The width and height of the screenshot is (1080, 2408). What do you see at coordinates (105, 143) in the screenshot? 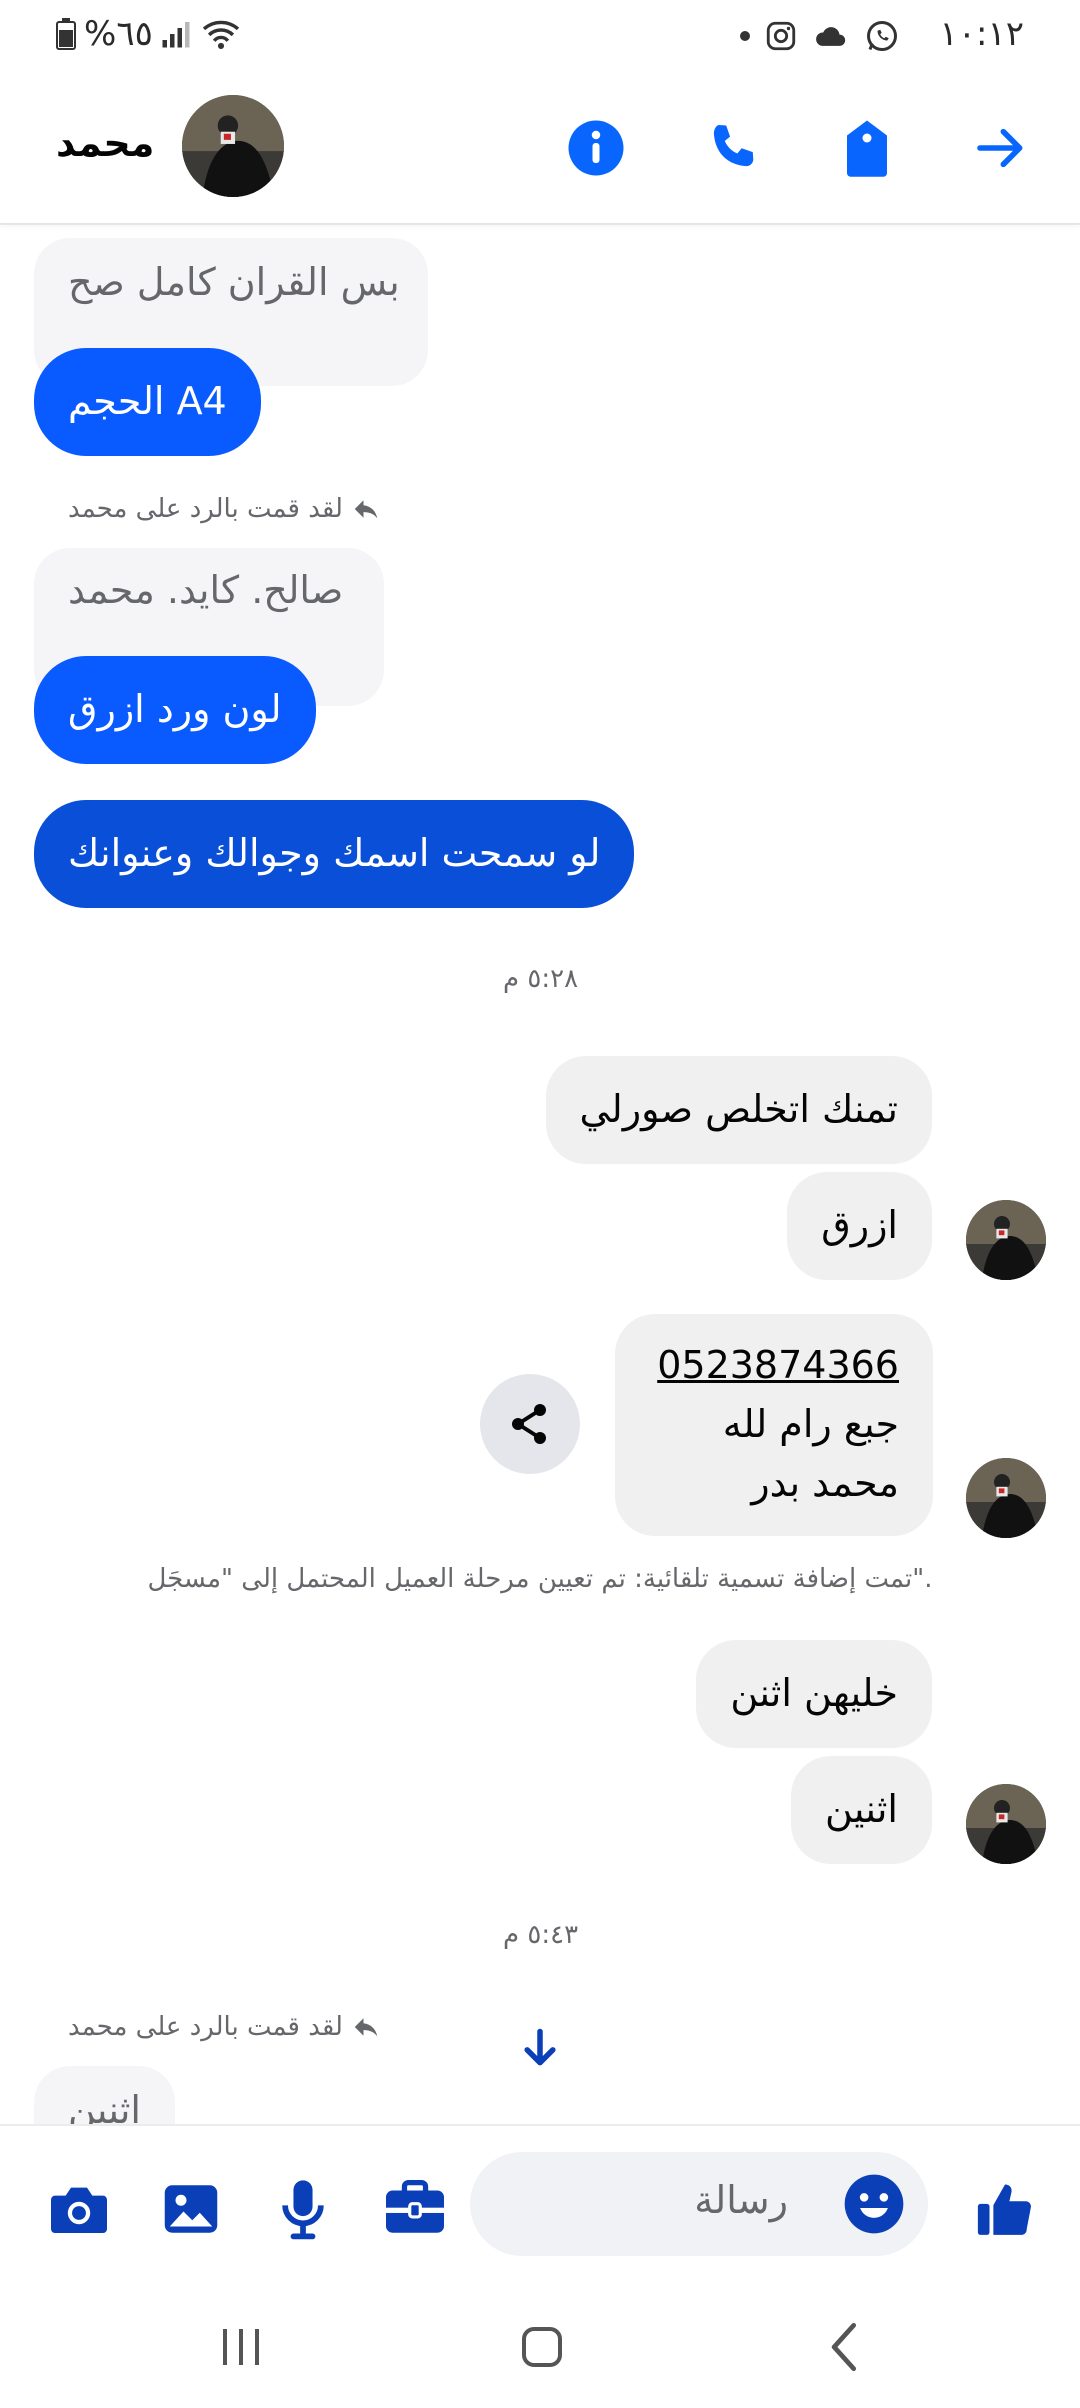
I see `contact-name: محمد` at bounding box center [105, 143].